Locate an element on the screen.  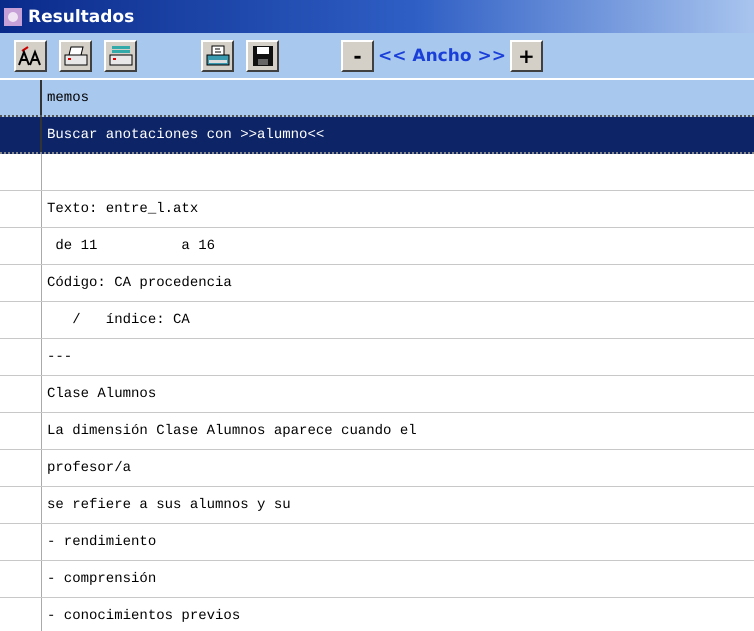
table-cell-text: Clase Alumnos is located at coordinates (102, 394).